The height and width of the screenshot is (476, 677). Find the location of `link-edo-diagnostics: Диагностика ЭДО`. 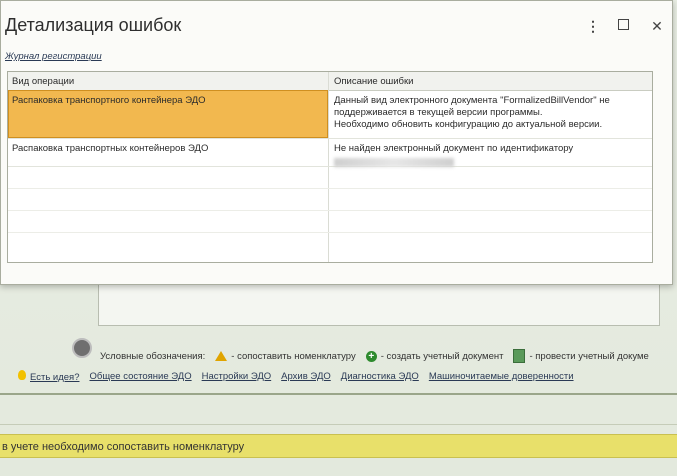

link-edo-diagnostics: Диагностика ЭДО is located at coordinates (380, 376).